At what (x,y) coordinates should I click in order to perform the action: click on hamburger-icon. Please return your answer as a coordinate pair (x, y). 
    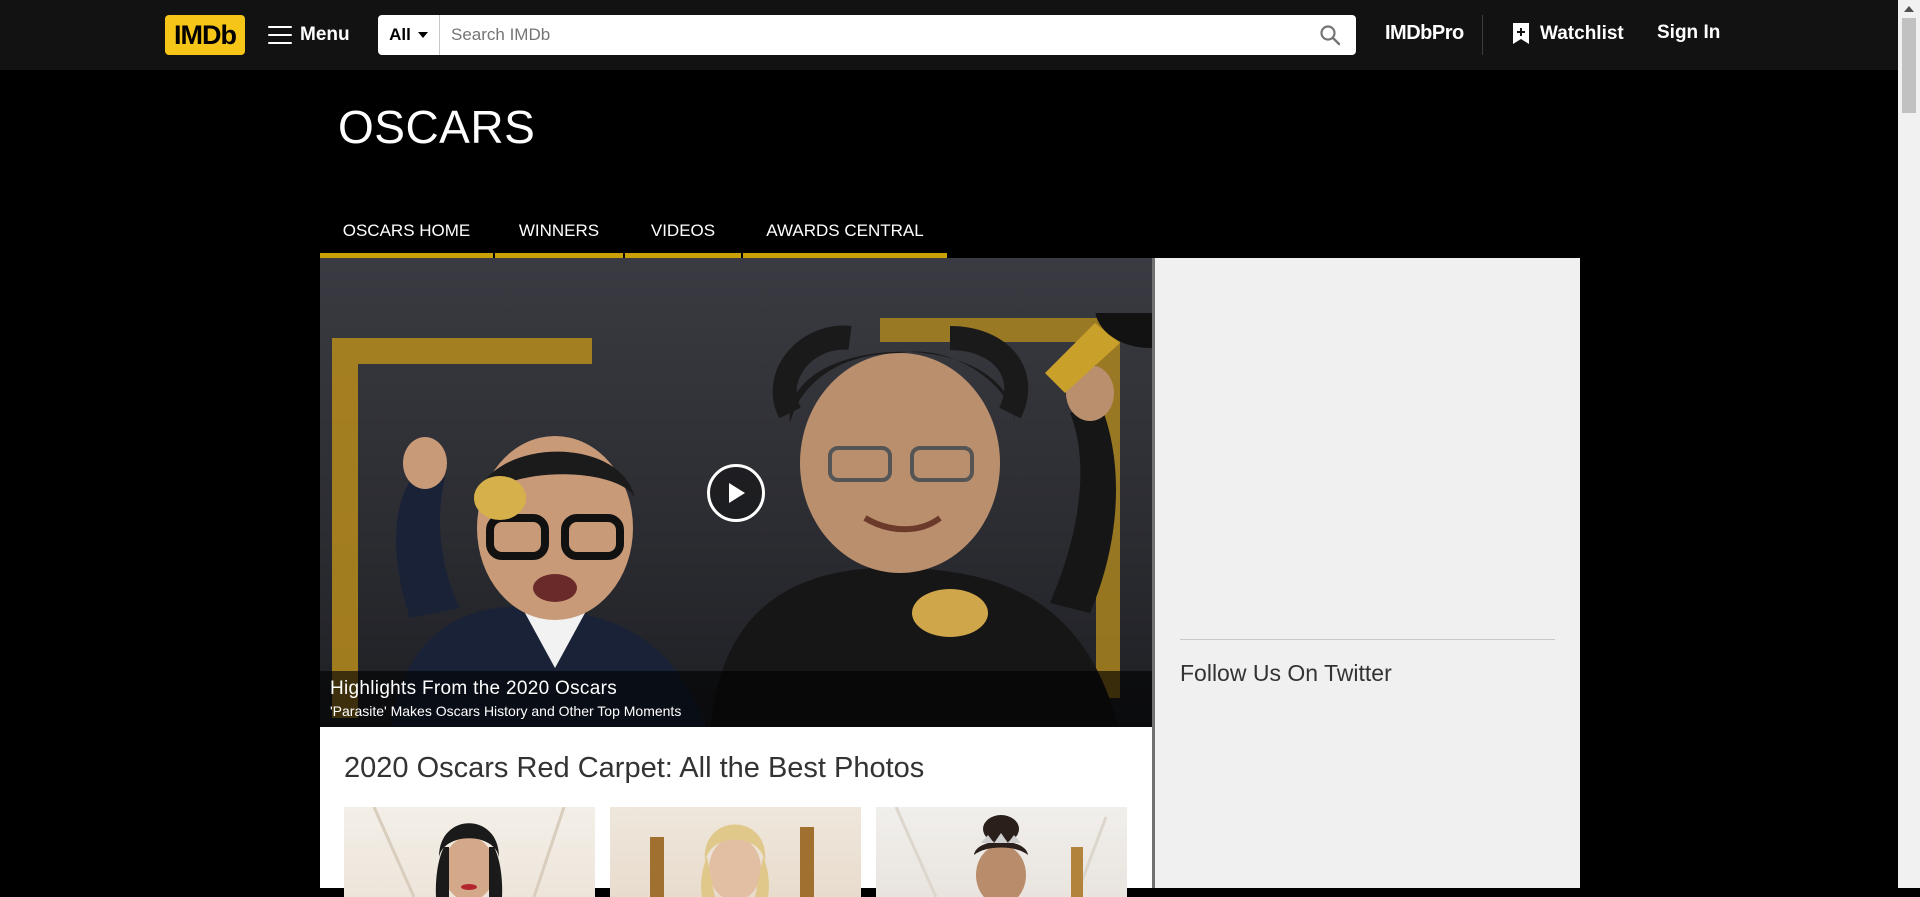
    Looking at the image, I should click on (280, 35).